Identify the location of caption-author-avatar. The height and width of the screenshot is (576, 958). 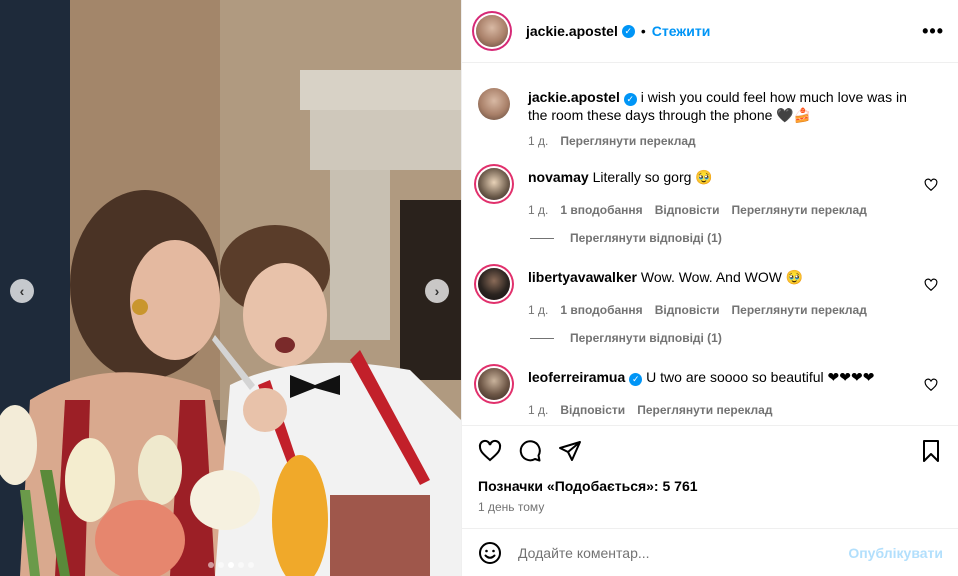
(494, 104).